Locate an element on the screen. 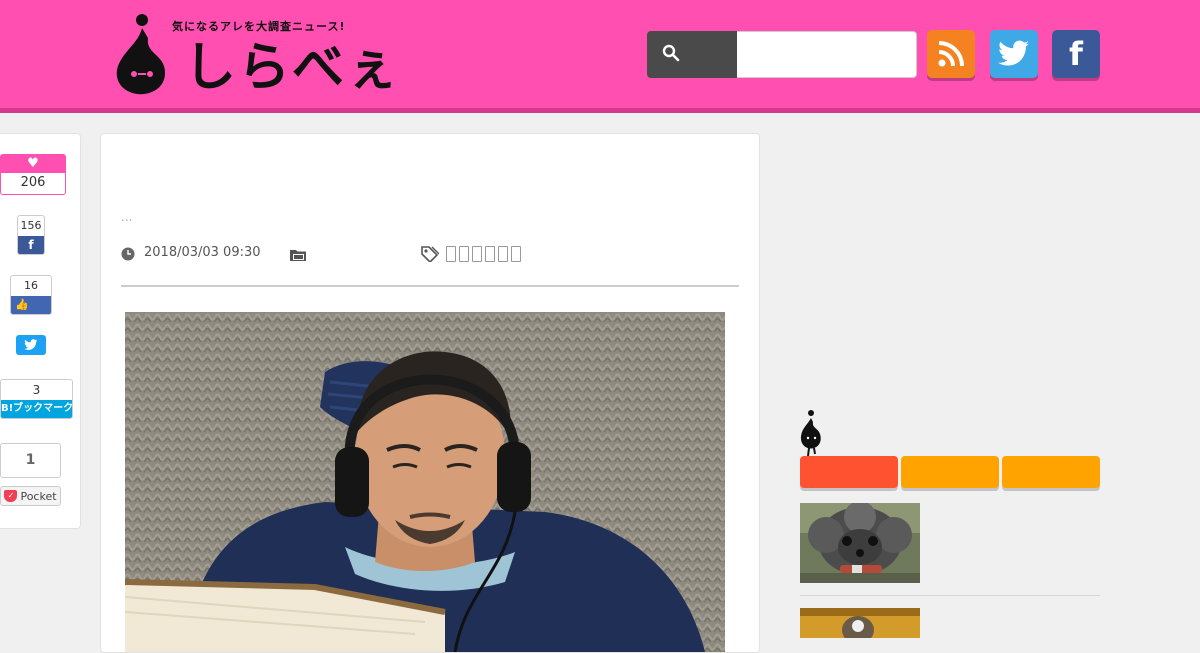  facebook-button: f is located at coordinates (1076, 54).